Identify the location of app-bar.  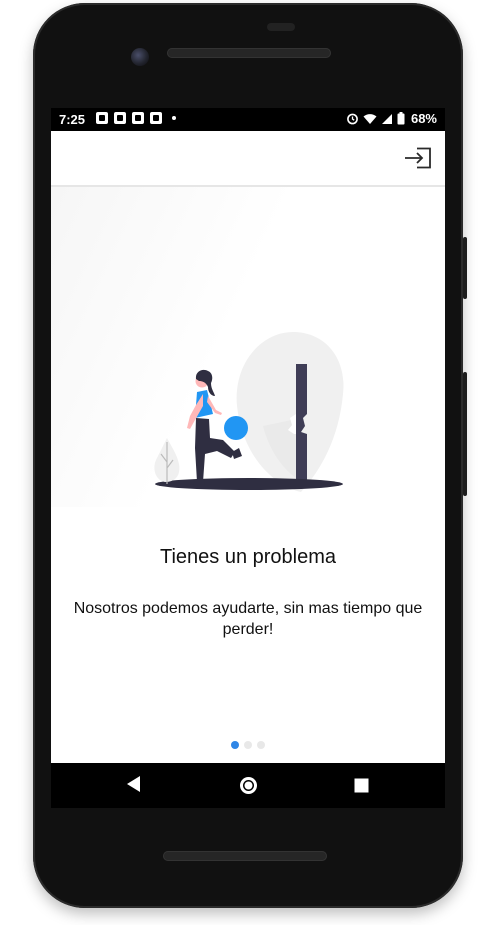
(248, 159).